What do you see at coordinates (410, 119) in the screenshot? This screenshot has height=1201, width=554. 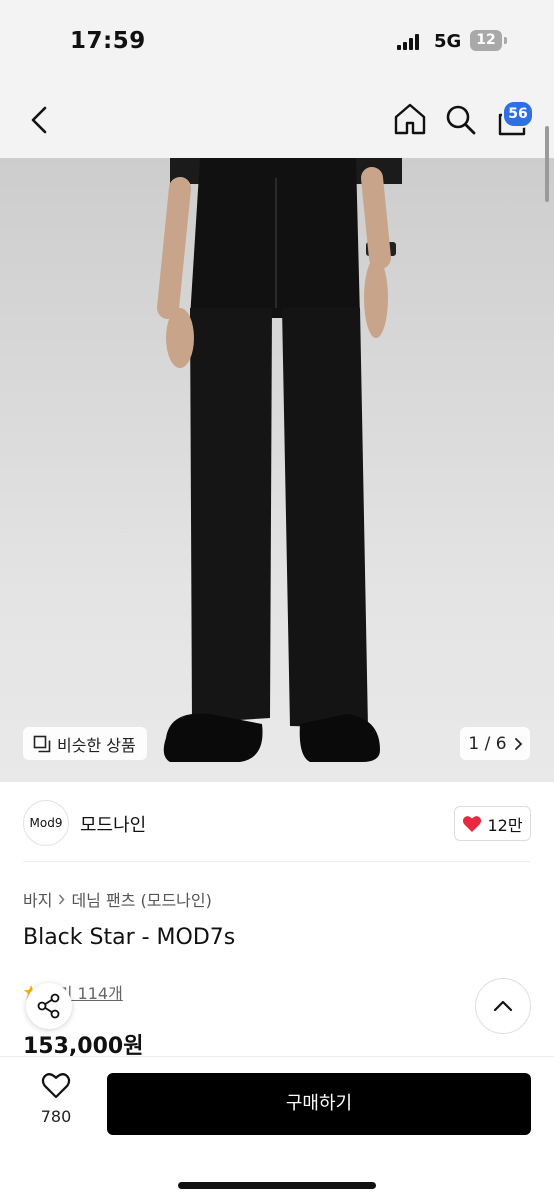 I see `home-icon` at bounding box center [410, 119].